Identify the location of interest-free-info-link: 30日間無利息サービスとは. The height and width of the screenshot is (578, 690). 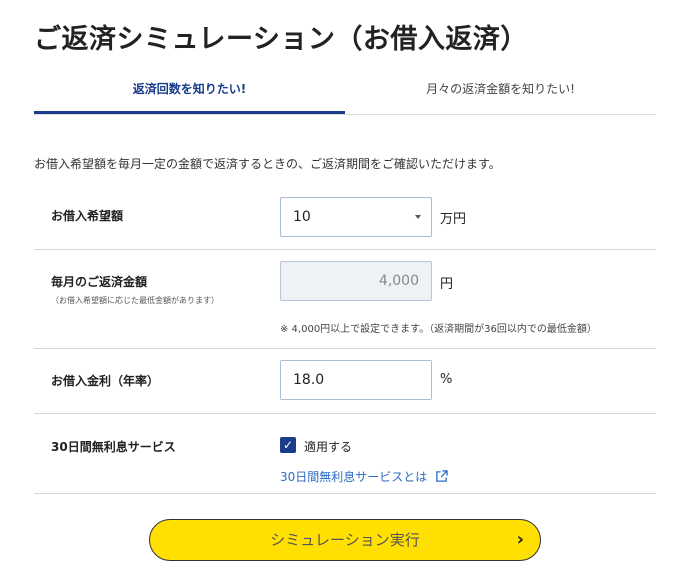
(364, 476).